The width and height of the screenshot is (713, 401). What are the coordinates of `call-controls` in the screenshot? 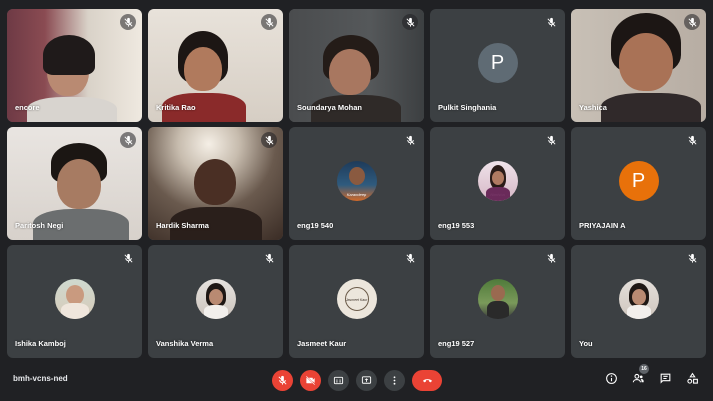 It's located at (357, 380).